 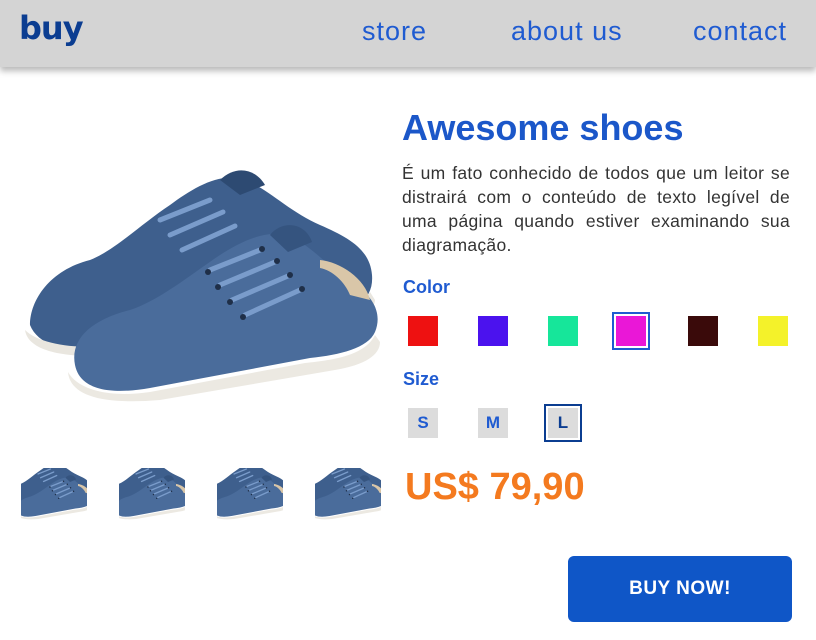 I want to click on site-header: buy store about us contact, so click(x=408, y=33).